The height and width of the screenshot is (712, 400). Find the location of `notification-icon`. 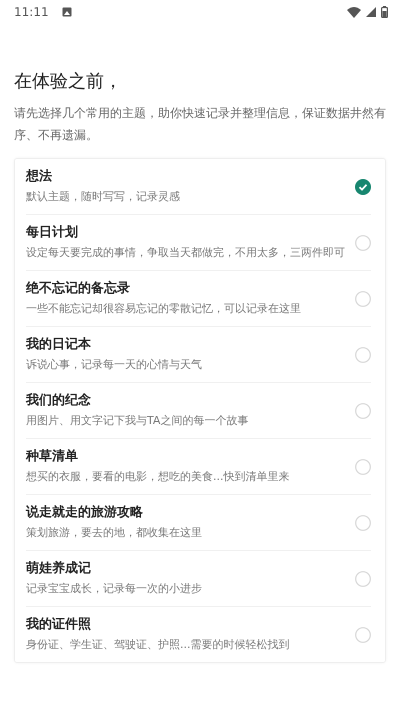

notification-icon is located at coordinates (67, 12).